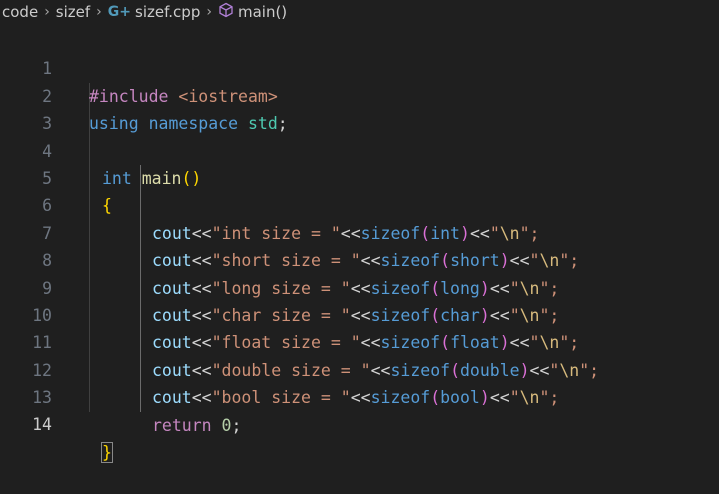 The width and height of the screenshot is (719, 494). I want to click on cpp-file-icon: G+, so click(119, 12).